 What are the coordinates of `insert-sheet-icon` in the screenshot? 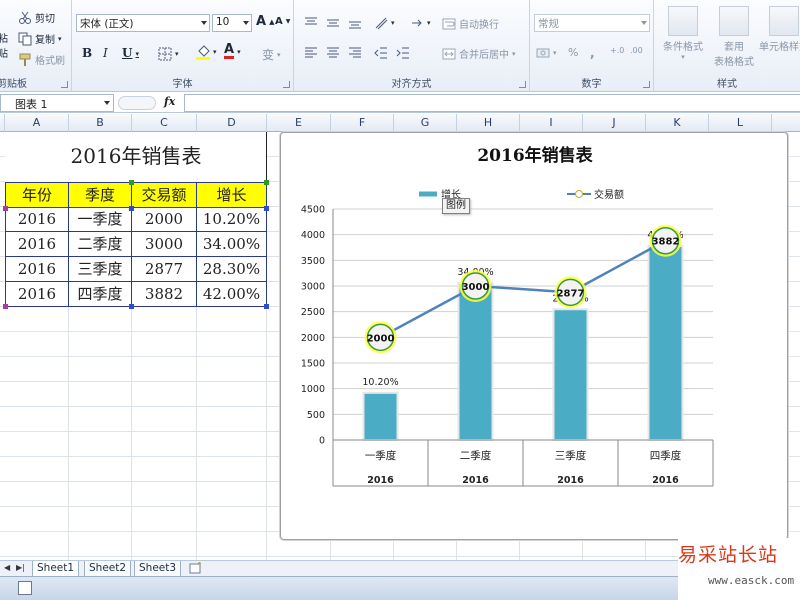 It's located at (196, 568).